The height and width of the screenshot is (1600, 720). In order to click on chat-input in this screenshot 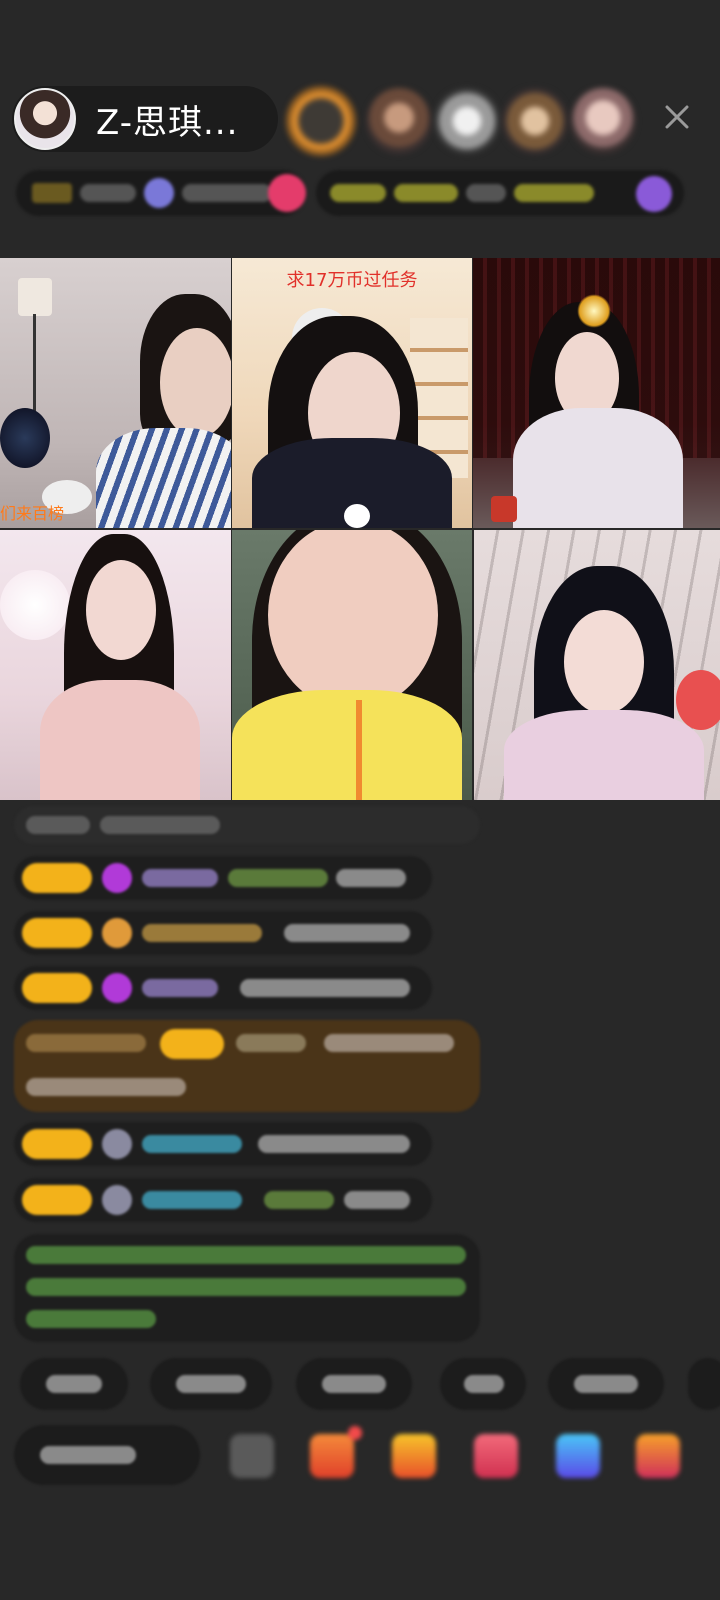, I will do `click(107, 1455)`.